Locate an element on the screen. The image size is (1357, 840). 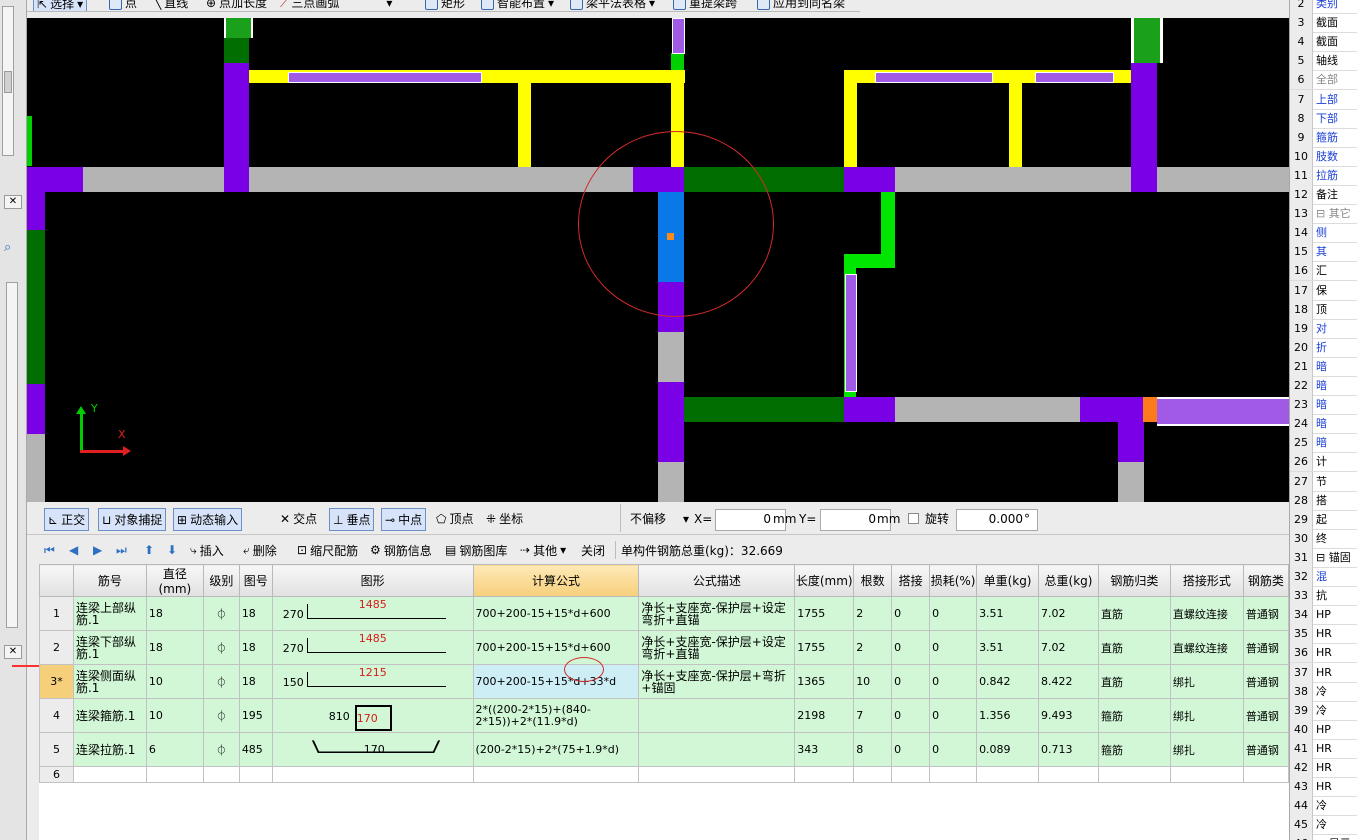
scroll-thumb is located at coordinates (8, 82).